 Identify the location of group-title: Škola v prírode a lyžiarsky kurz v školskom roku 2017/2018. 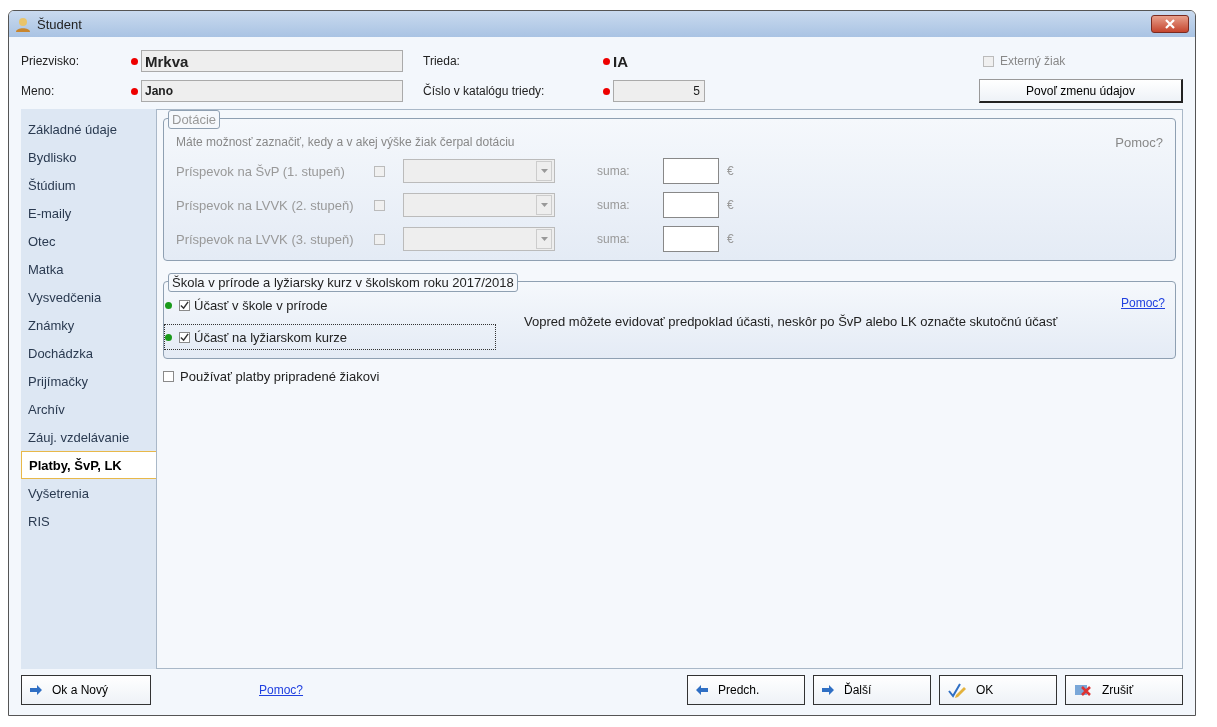
(343, 282).